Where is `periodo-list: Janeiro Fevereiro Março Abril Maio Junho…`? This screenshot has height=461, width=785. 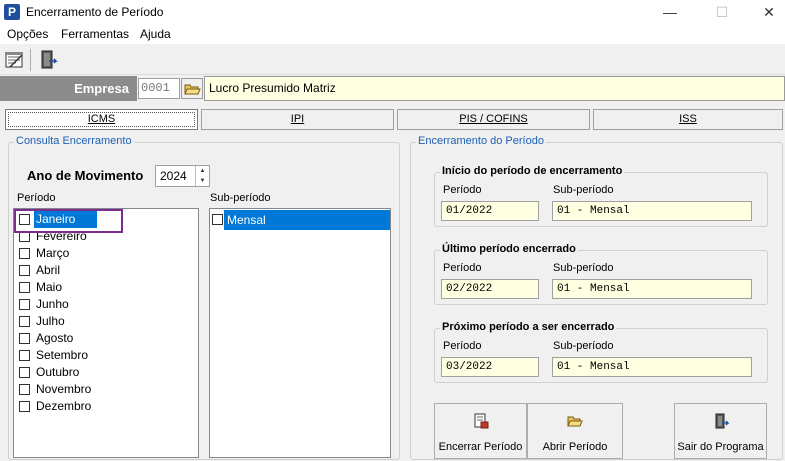 periodo-list: Janeiro Fevereiro Março Abril Maio Junho… is located at coordinates (106, 333).